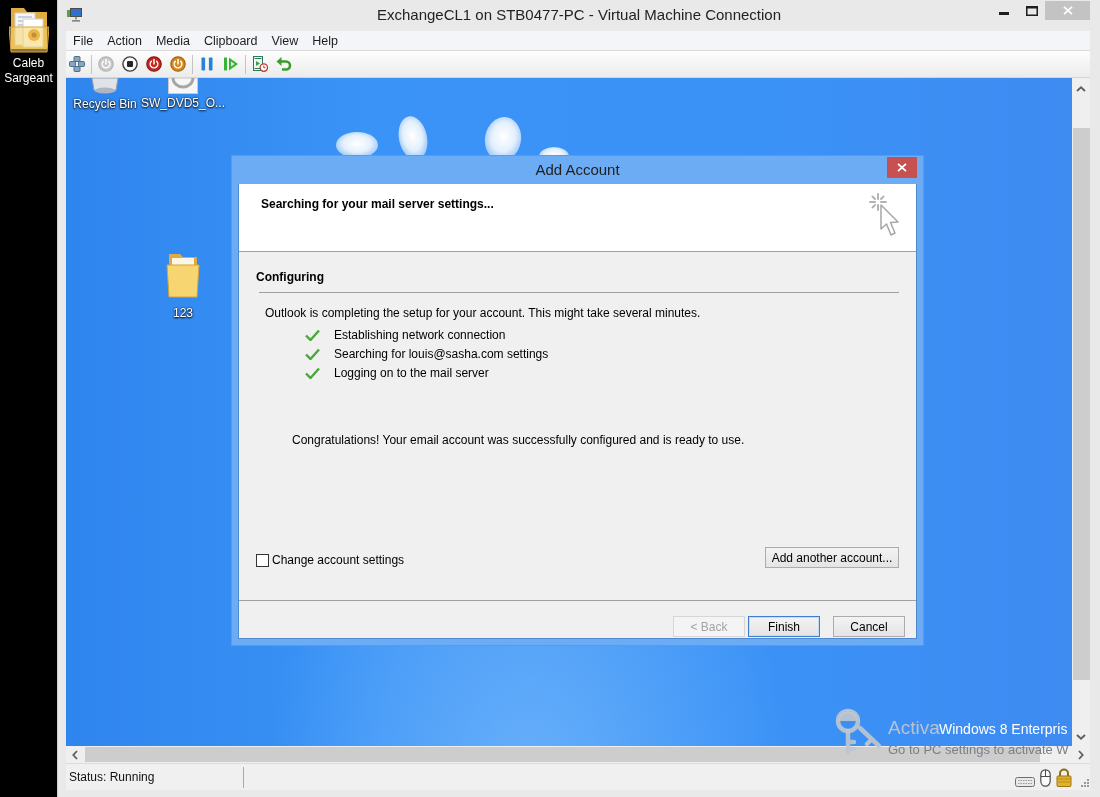 Image resolution: width=1100 pixels, height=797 pixels. Describe the element at coordinates (1081, 89) in the screenshot. I see `scroll-up-icon` at that location.